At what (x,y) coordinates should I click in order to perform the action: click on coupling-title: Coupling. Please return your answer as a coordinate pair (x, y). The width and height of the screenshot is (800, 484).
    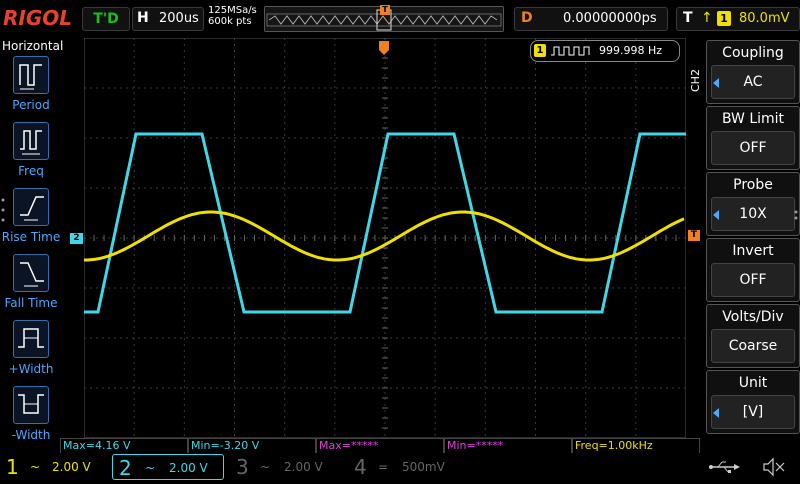
    Looking at the image, I should click on (753, 53).